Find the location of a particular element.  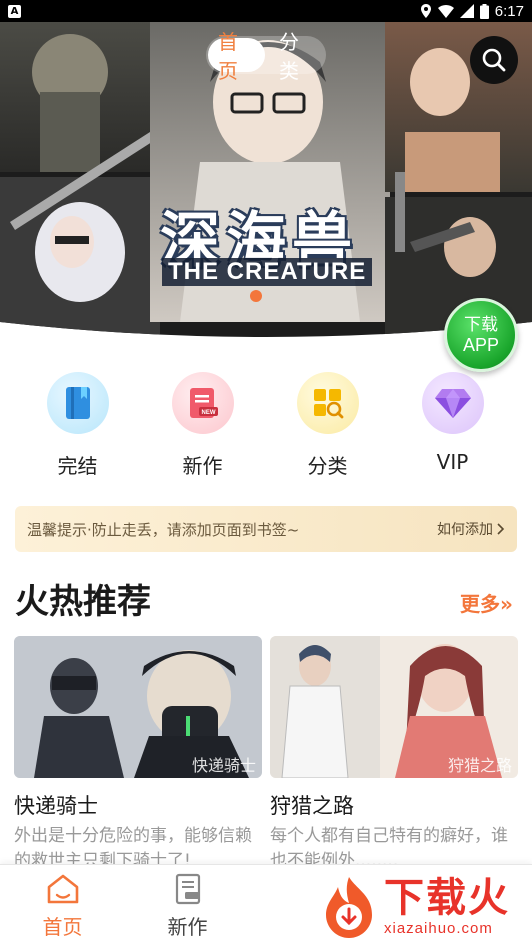

cover-label: 快递骑士 is located at coordinates (223, 765).